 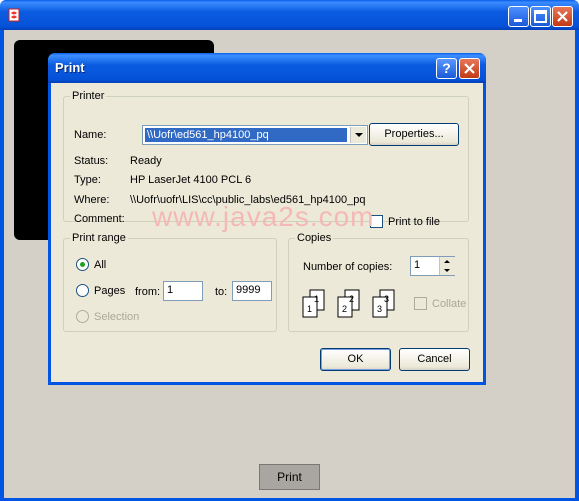 What do you see at coordinates (348, 267) in the screenshot?
I see `number-of-copies-label: Number of copies:` at bounding box center [348, 267].